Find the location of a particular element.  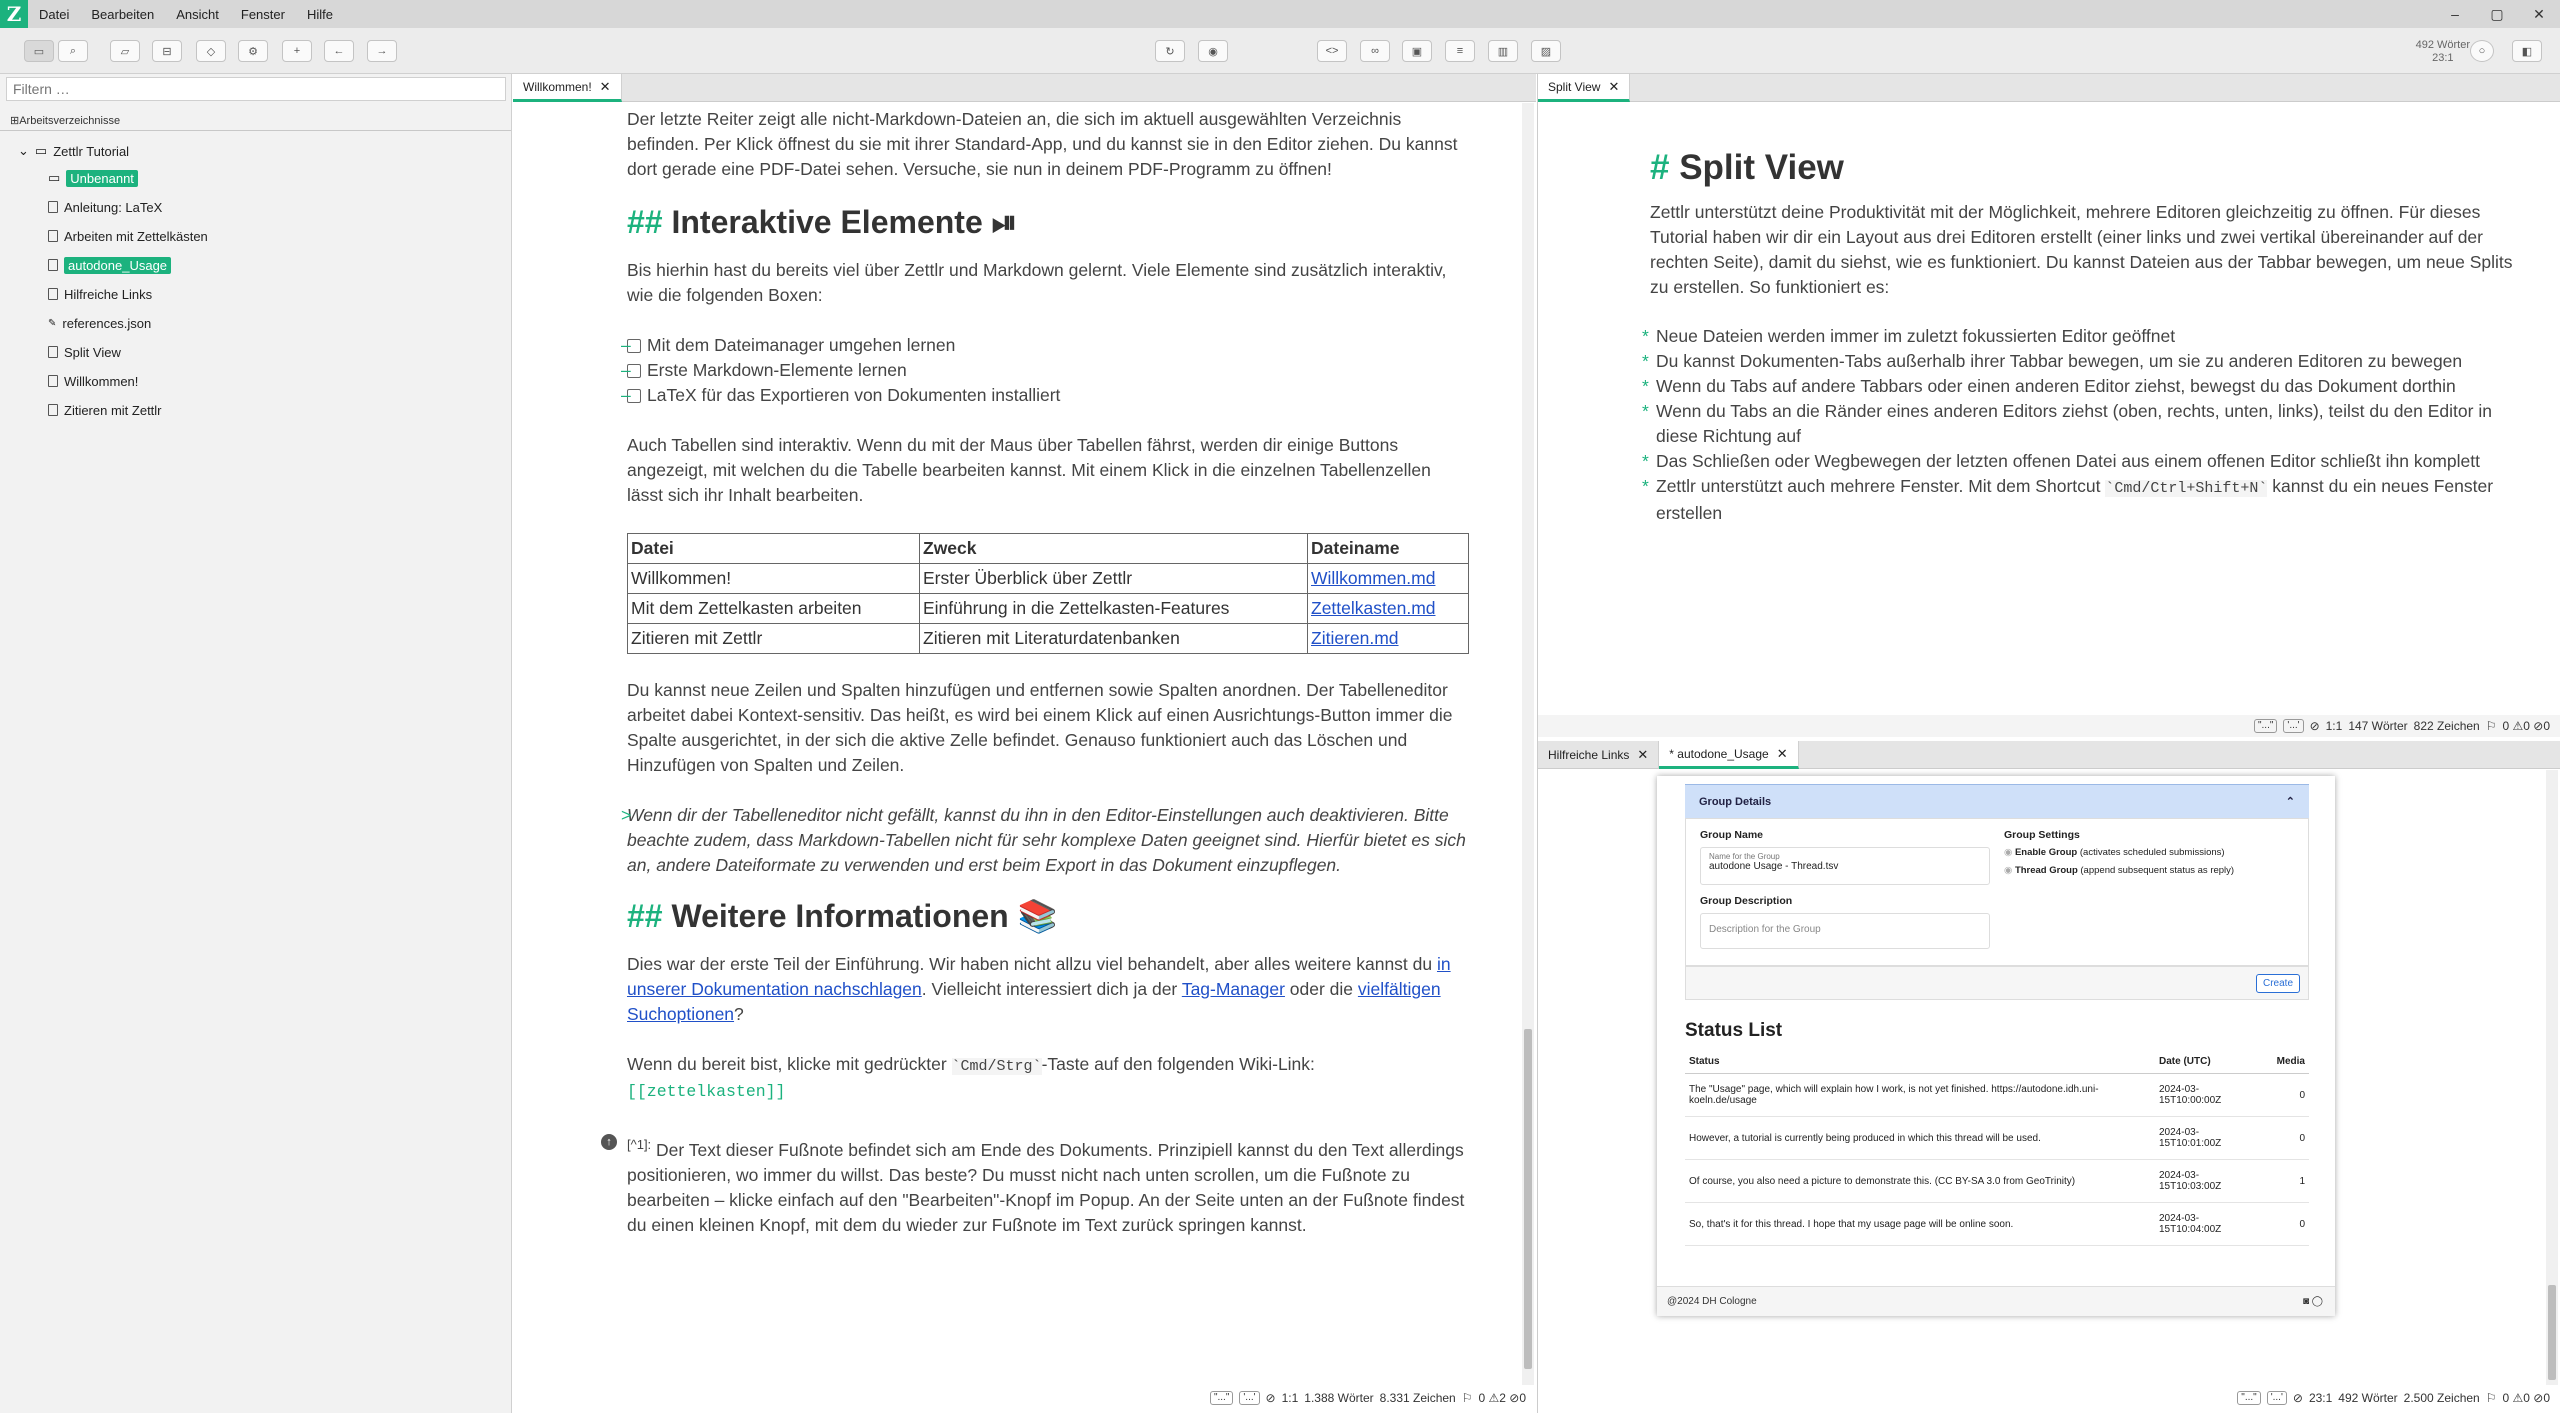

tree-item: Anleitung: LaTeX is located at coordinates (105, 207).